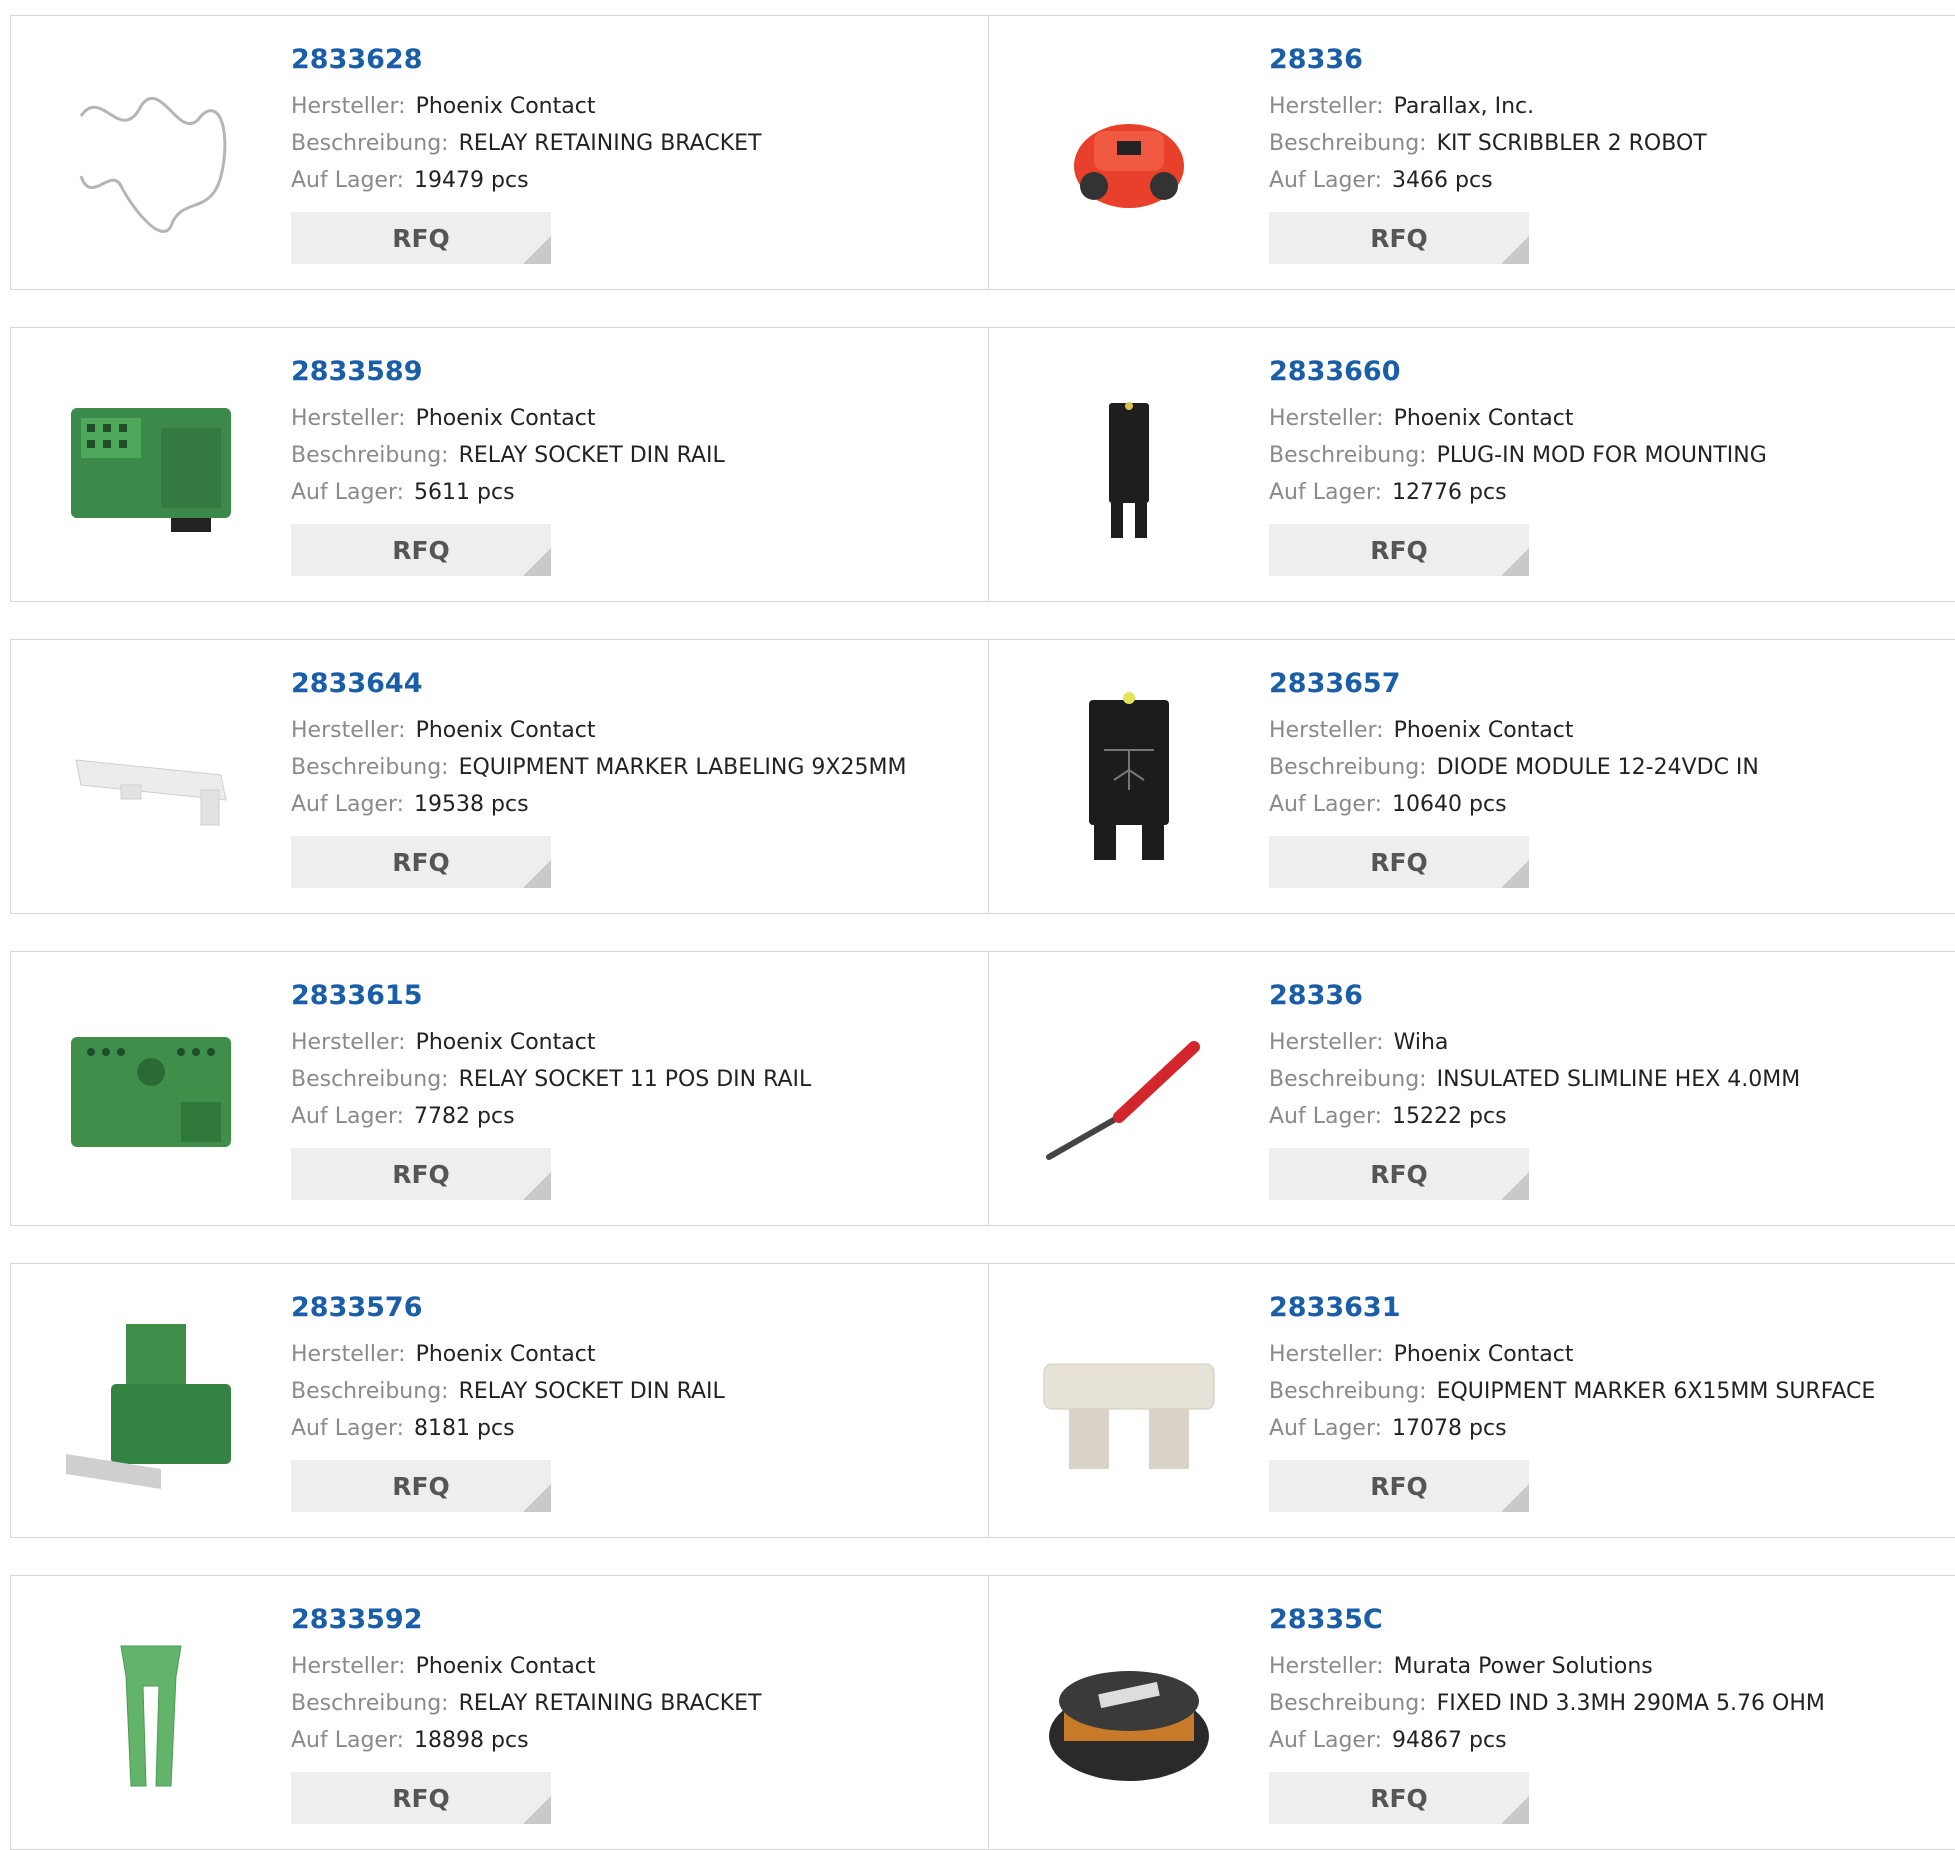  I want to click on manufacturer-value: Parallax, Inc., so click(1464, 106).